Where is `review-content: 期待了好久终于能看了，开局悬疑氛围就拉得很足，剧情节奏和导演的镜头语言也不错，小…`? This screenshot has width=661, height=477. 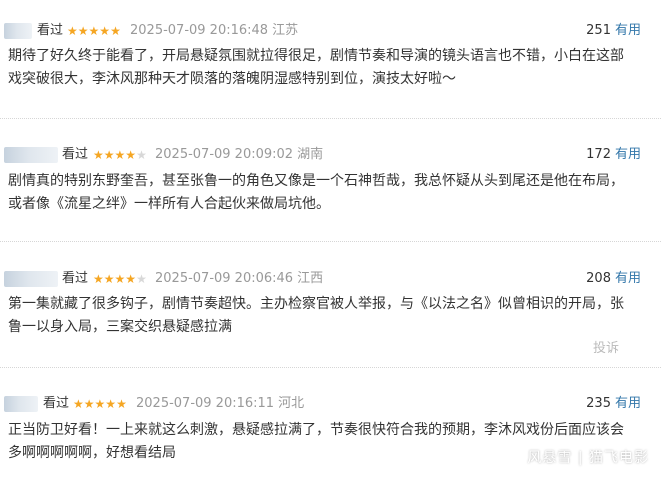
review-content: 期待了好久终于能看了，开局悬疑氛围就拉得很足，剧情节奏和导演的镜头语言也不错，小… is located at coordinates (316, 67).